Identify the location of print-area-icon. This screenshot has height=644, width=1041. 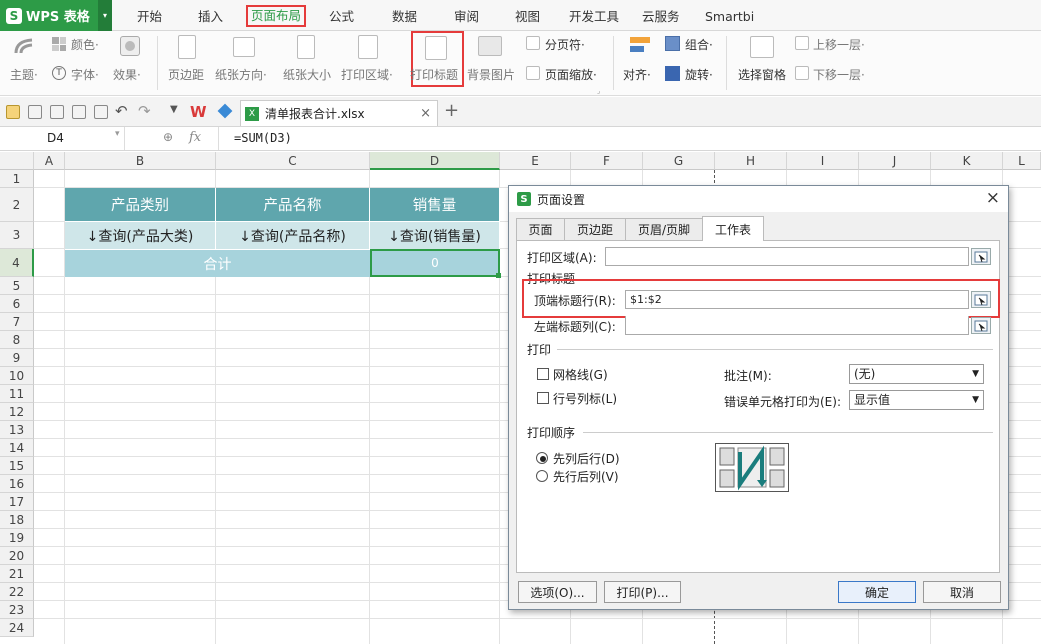
(368, 47).